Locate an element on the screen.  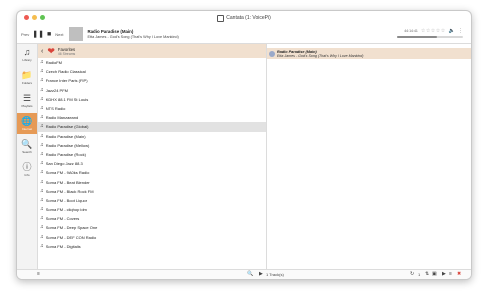
list-item-label: Soma FM - Digitalis is located at coordinates (63, 246).